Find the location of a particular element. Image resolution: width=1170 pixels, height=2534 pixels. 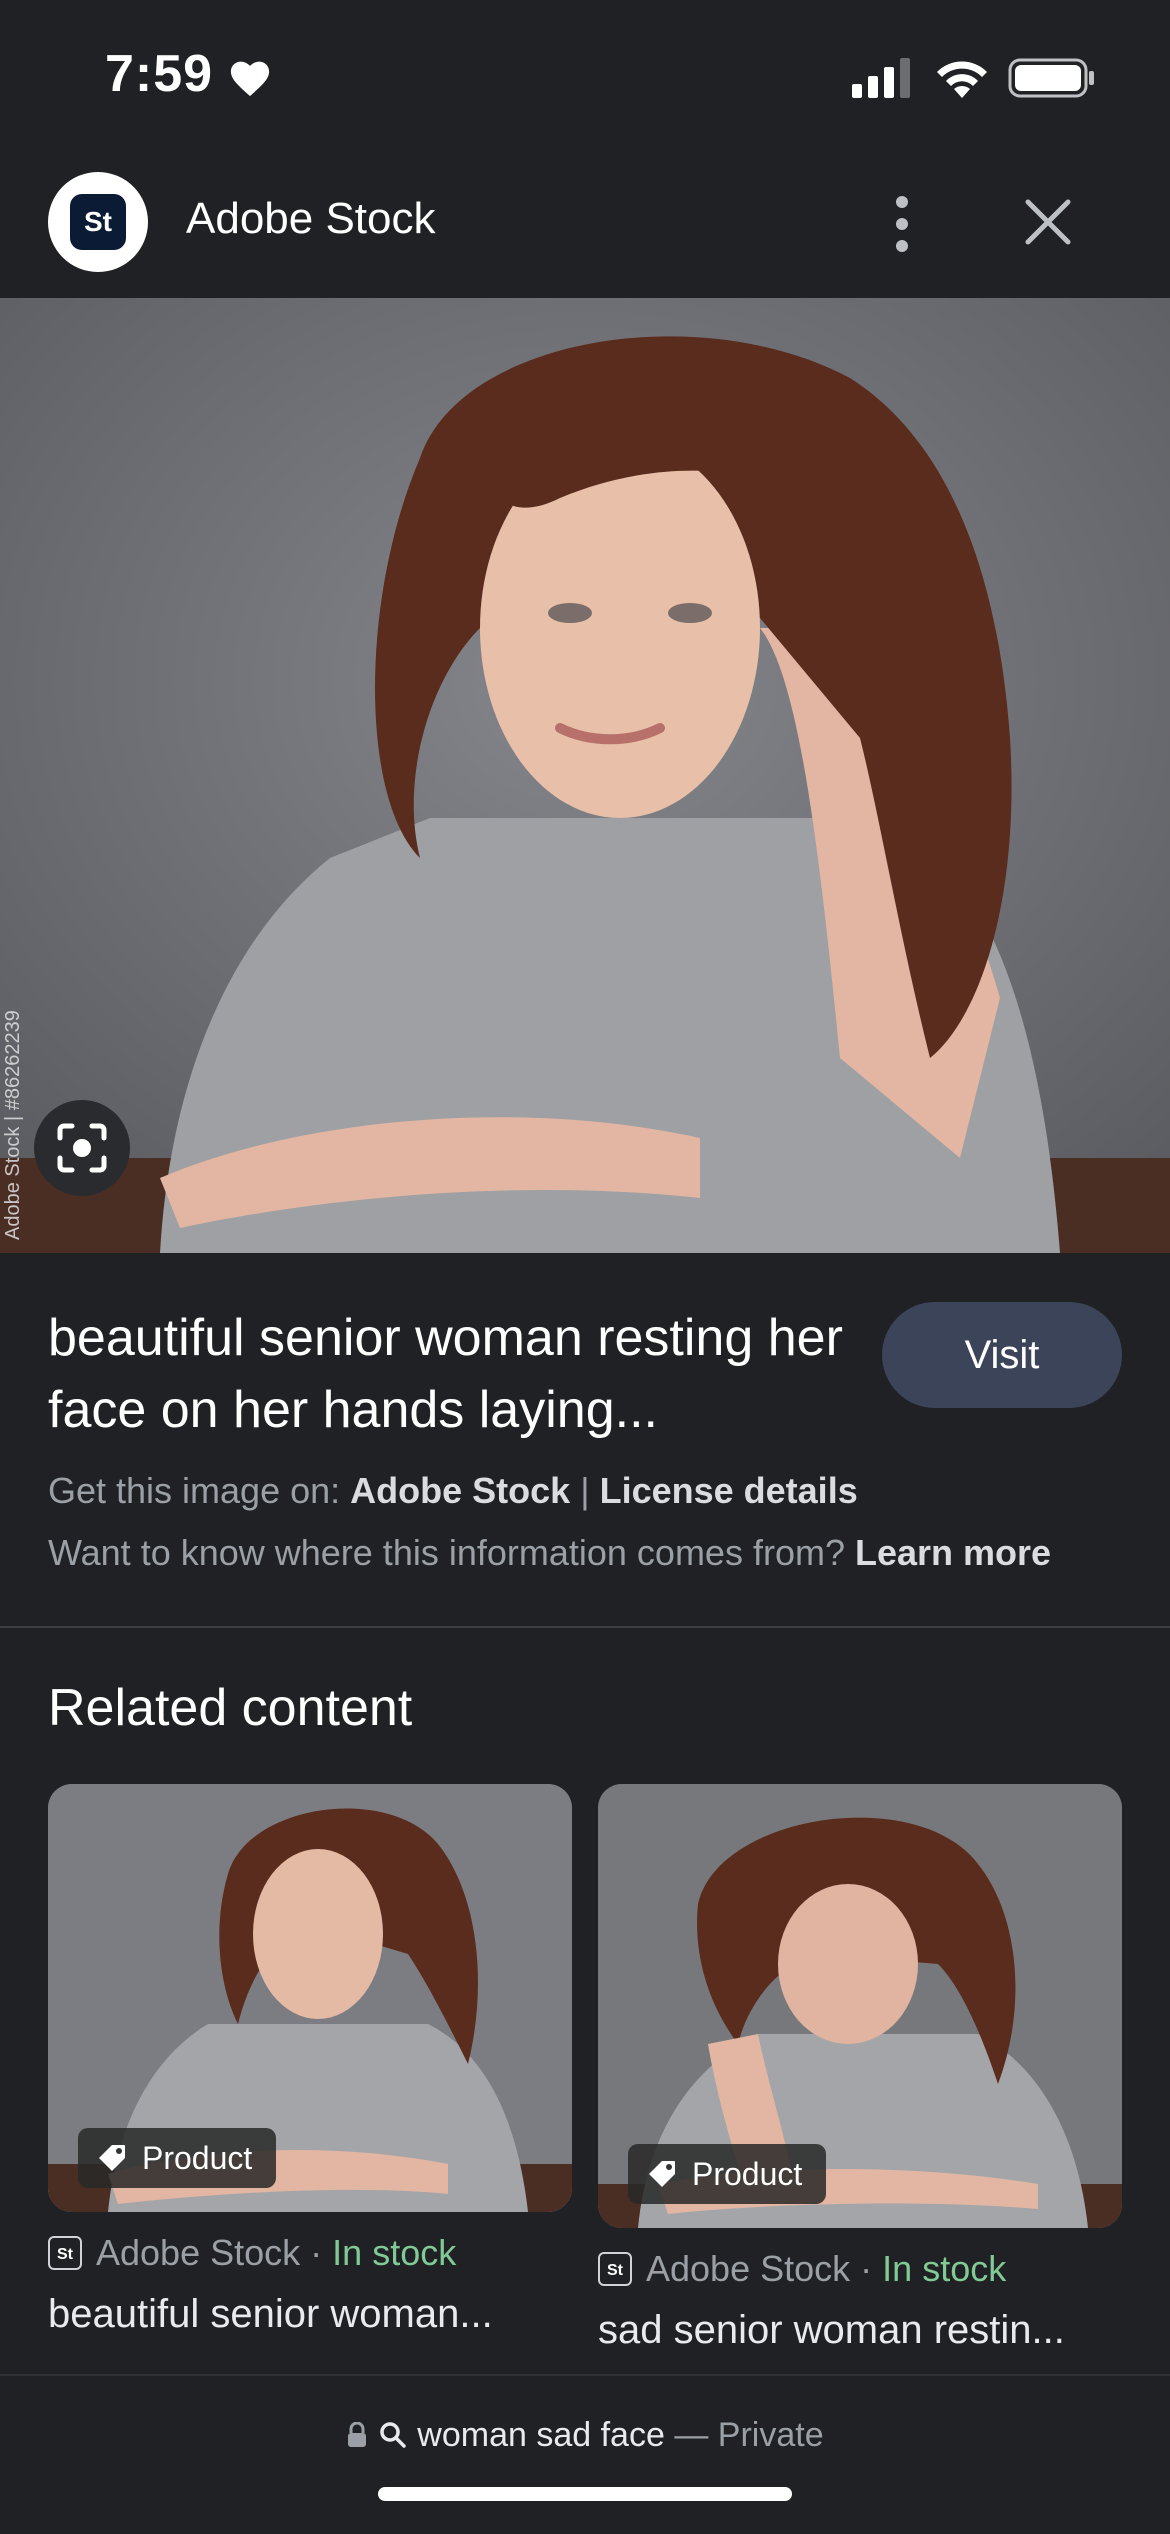

lens-icon is located at coordinates (82, 1148).